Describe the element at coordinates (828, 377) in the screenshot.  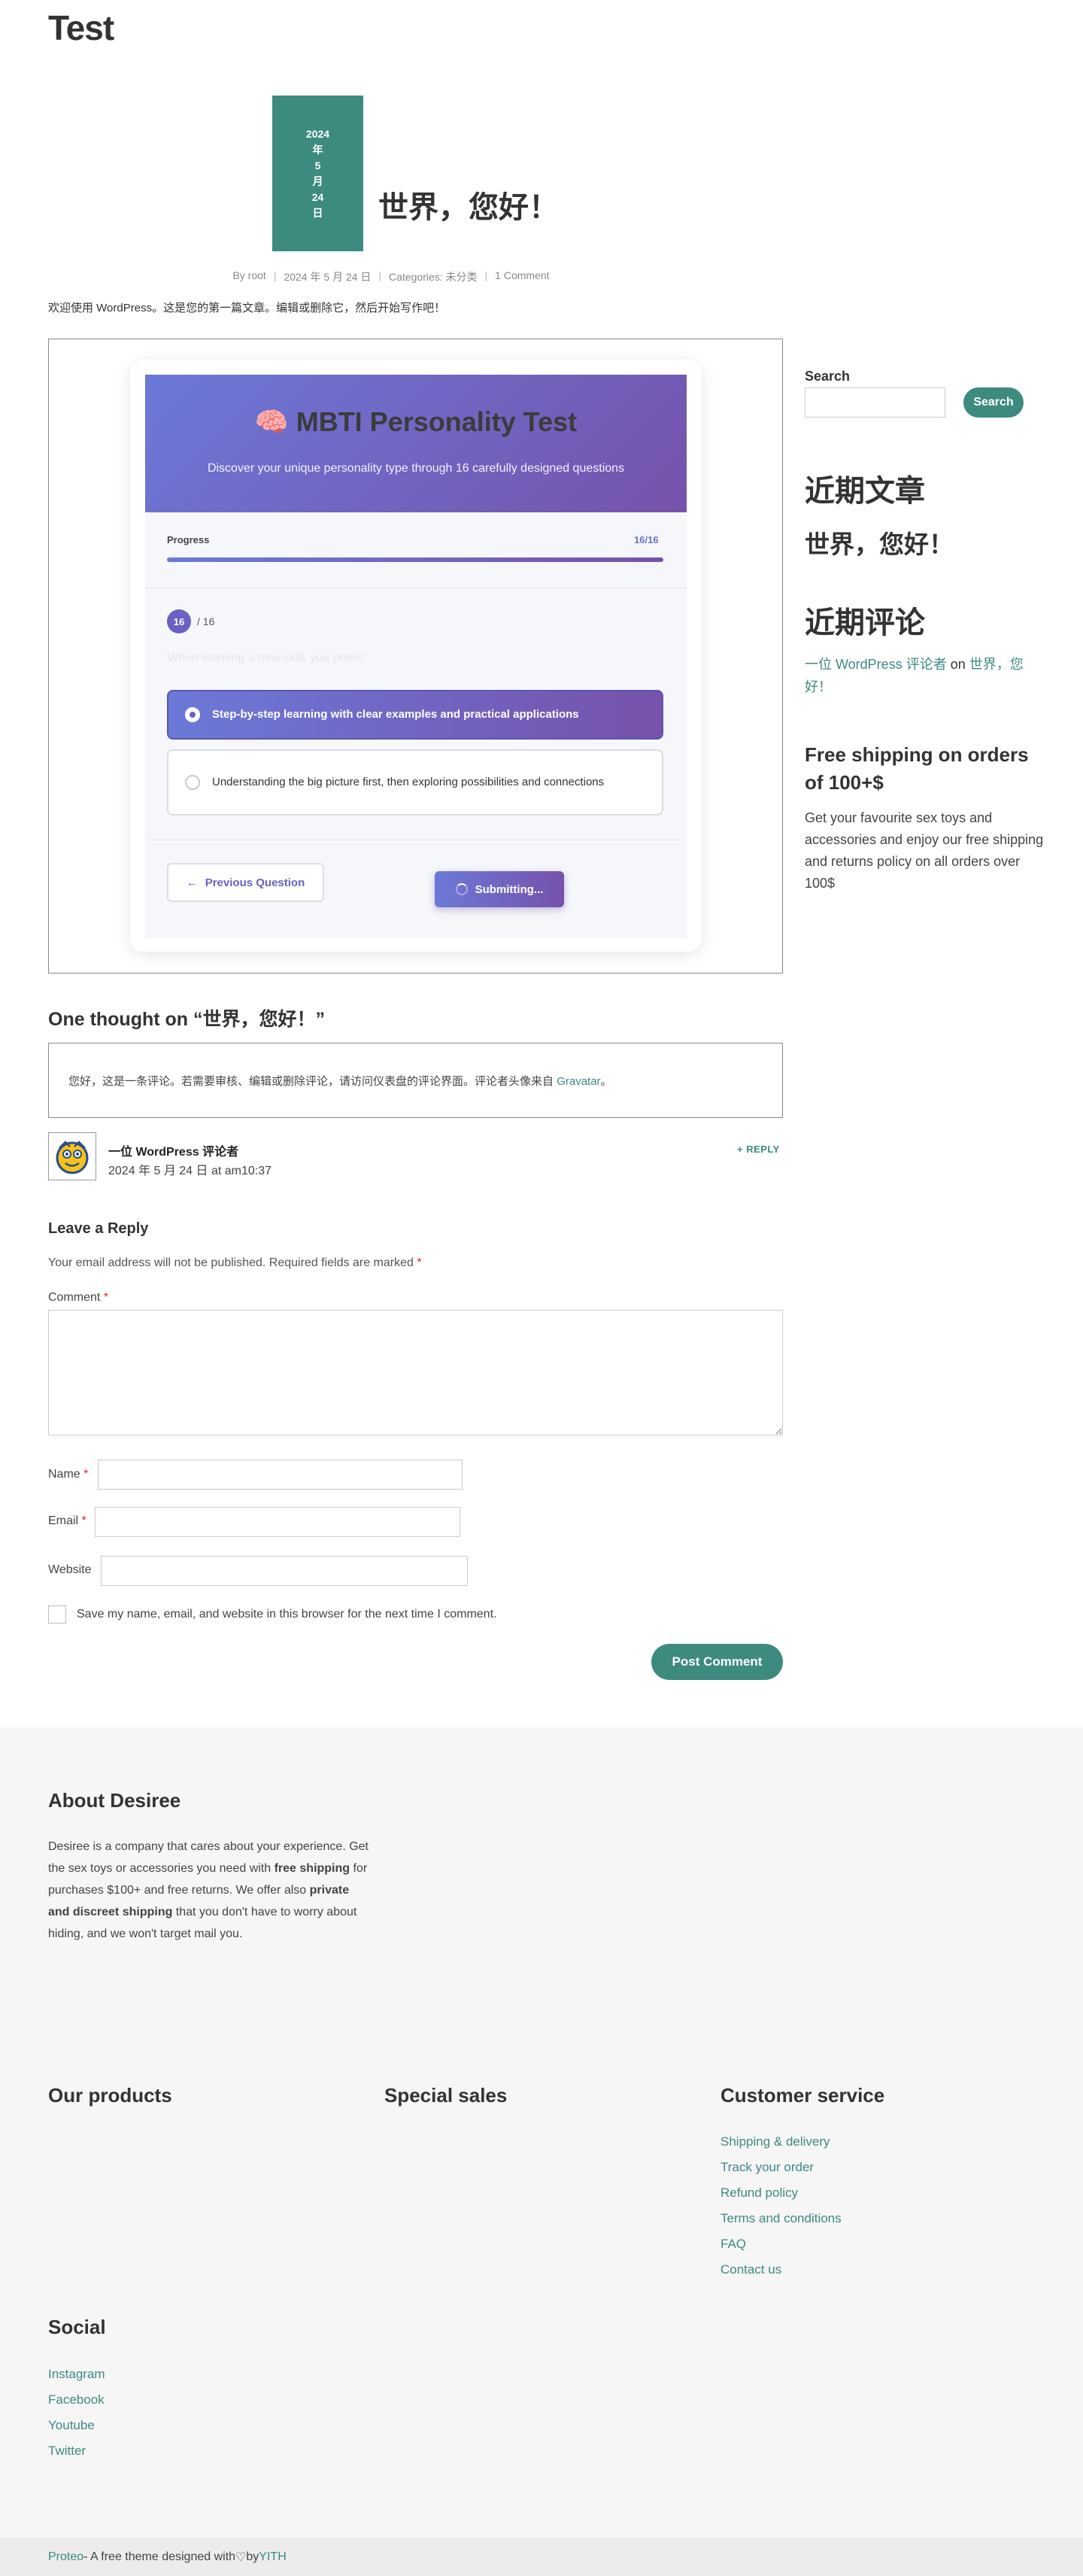
I see `search-label: Search` at that location.